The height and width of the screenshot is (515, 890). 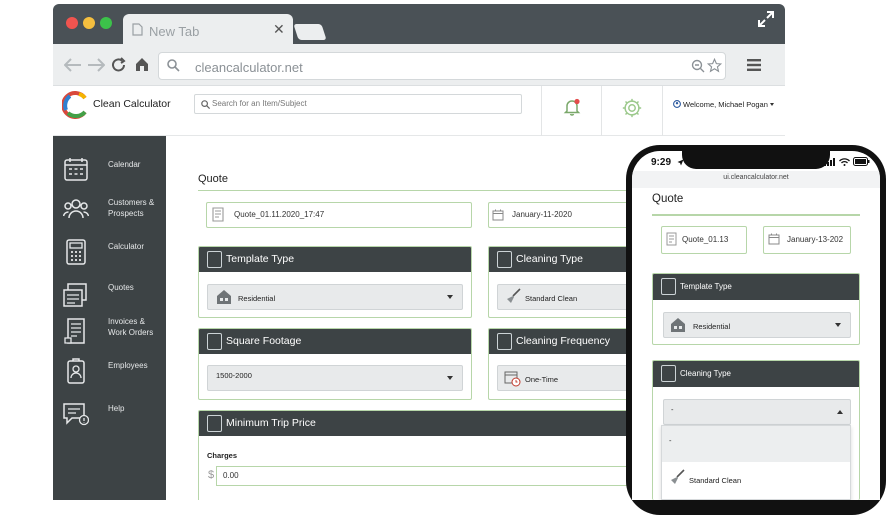 I want to click on home-icon, so click(x=142, y=64).